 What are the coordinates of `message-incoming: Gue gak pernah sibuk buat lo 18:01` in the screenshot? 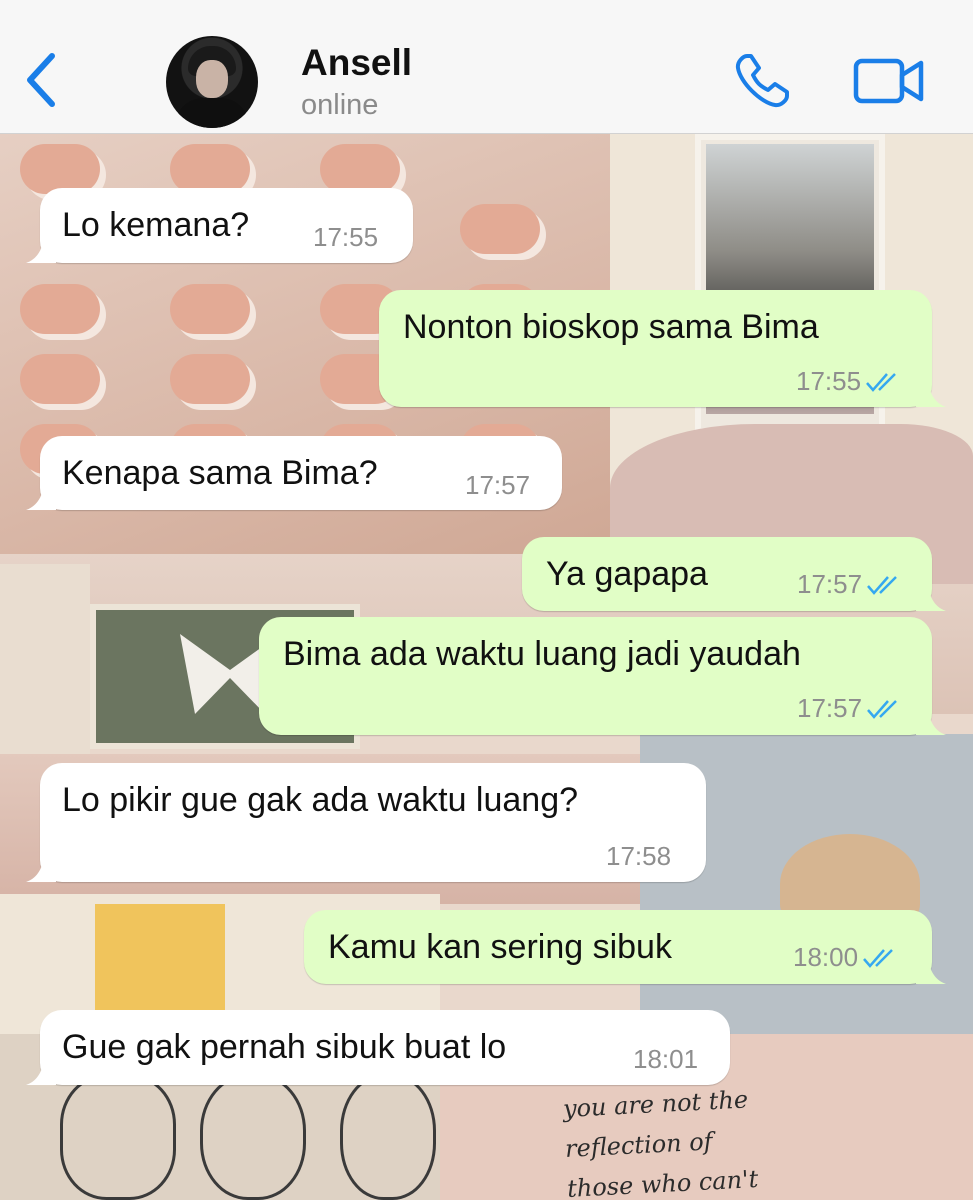 It's located at (378, 1047).